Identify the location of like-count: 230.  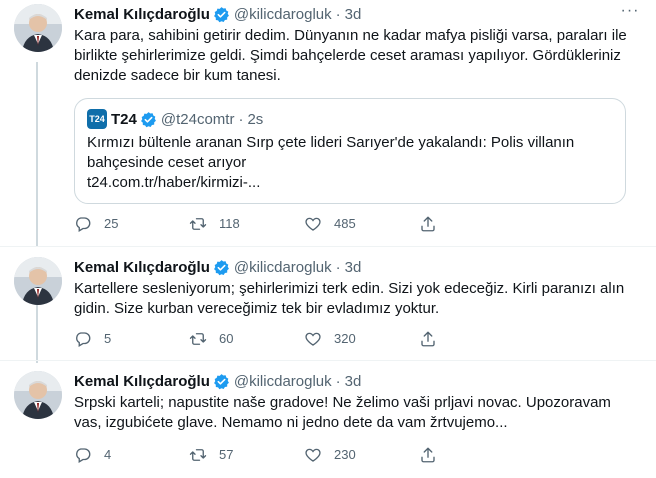
(345, 454).